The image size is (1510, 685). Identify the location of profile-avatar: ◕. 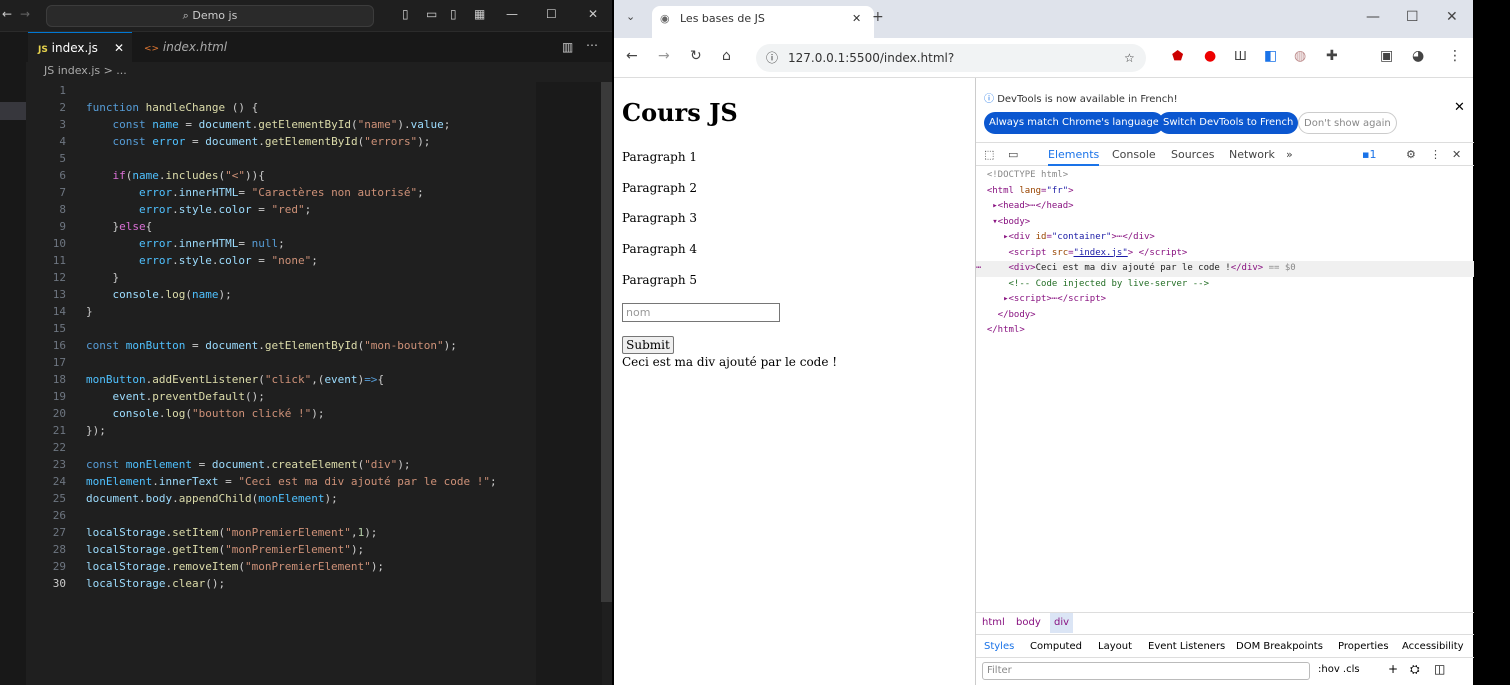
(1418, 56).